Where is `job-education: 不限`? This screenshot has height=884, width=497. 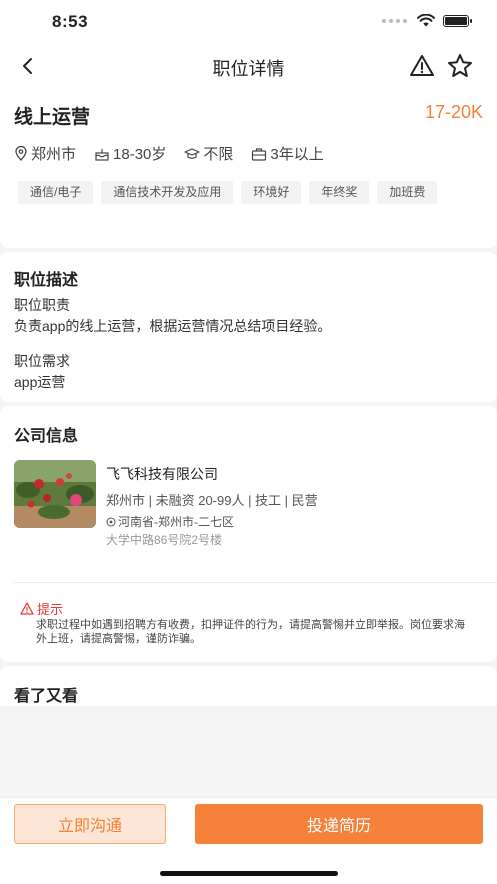 job-education: 不限 is located at coordinates (208, 153).